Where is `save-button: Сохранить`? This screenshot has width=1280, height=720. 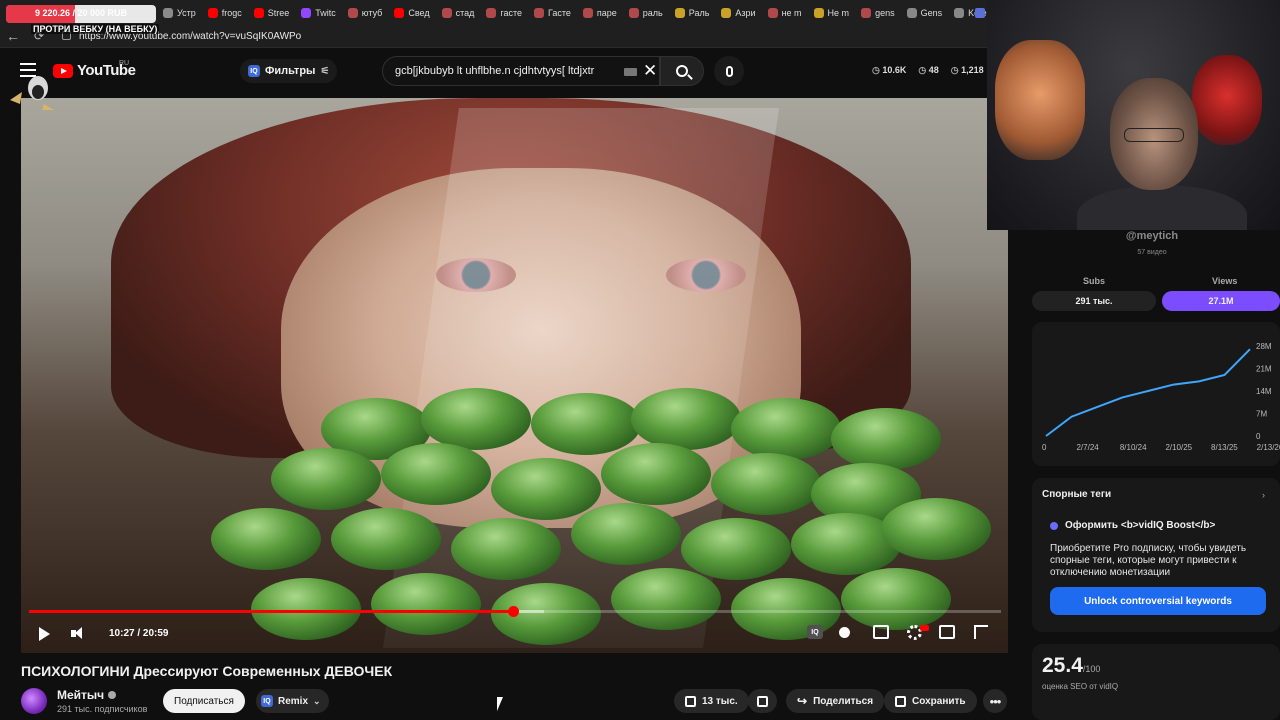
save-button: Сохранить is located at coordinates (930, 701).